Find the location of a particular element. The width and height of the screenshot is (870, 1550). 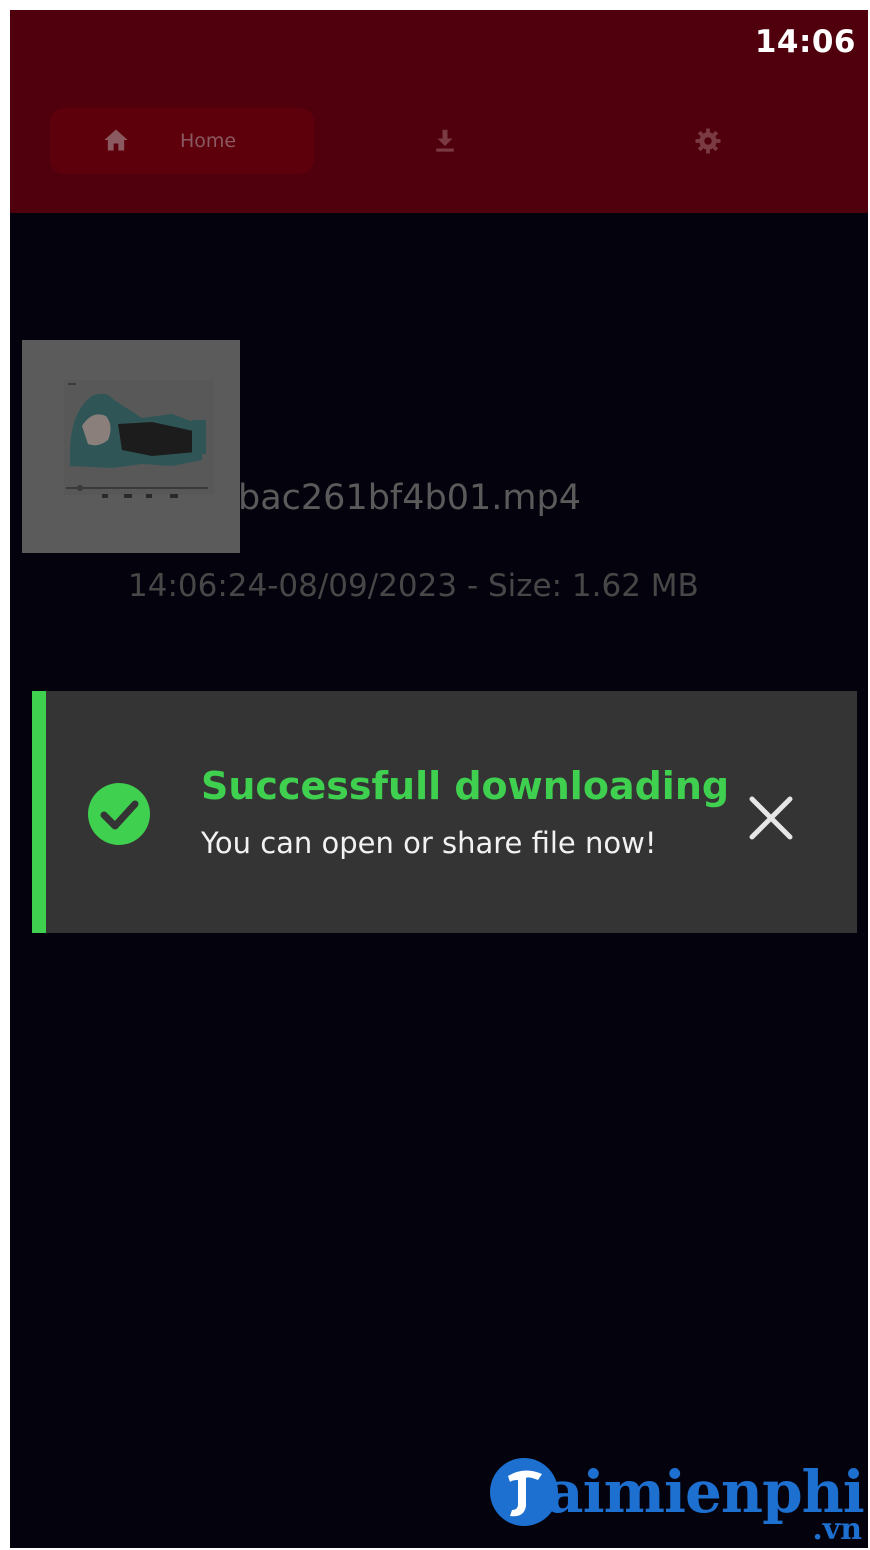

check-circle-icon is located at coordinates (119, 816).